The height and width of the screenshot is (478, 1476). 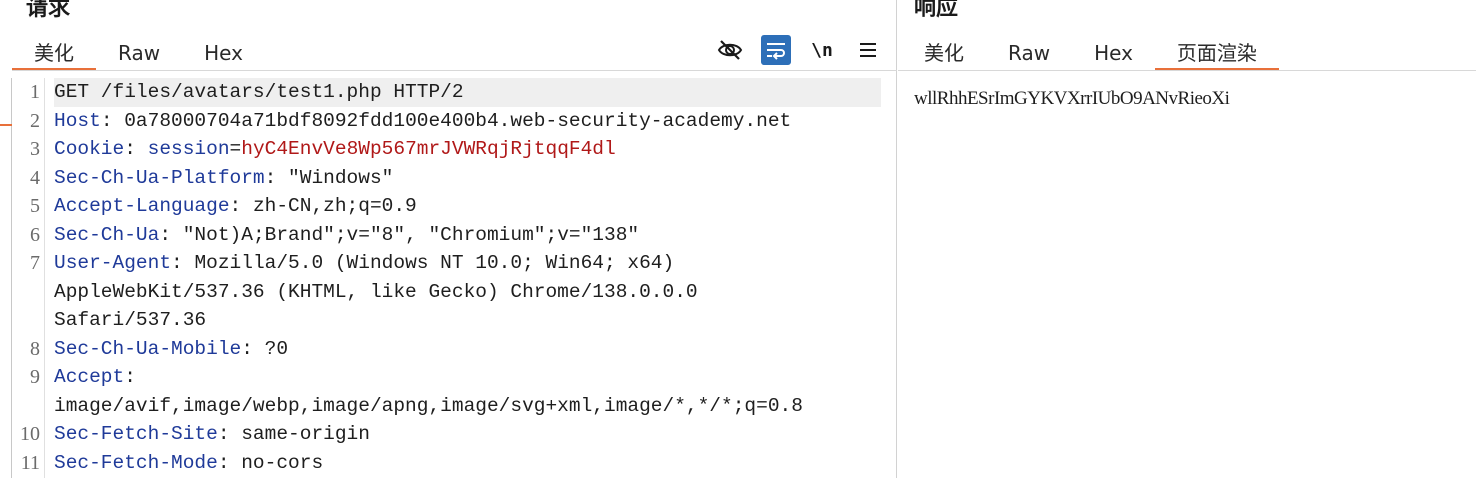 I want to click on header-name: Sec-Ch-Ua, so click(x=107, y=234).